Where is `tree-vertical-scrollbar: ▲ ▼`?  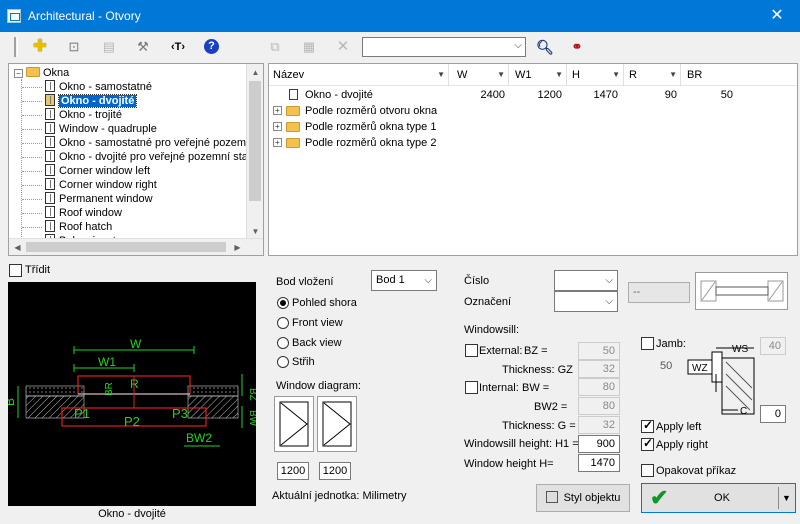 tree-vertical-scrollbar: ▲ ▼ is located at coordinates (254, 152).